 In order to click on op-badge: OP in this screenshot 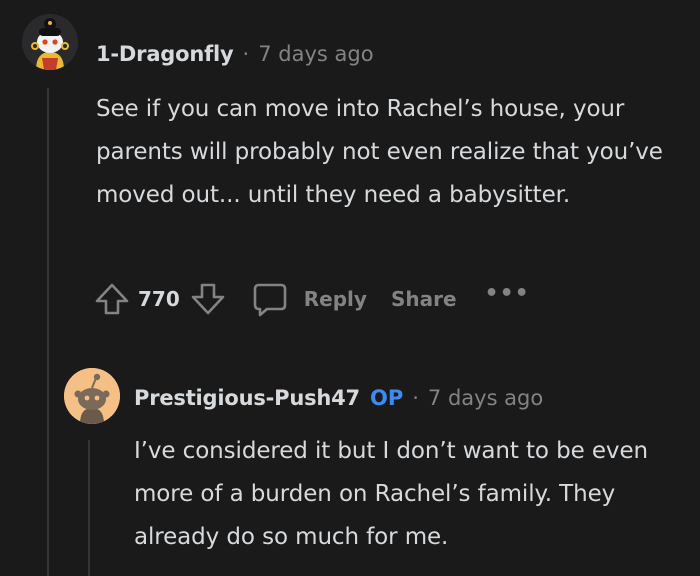, I will do `click(386, 398)`.